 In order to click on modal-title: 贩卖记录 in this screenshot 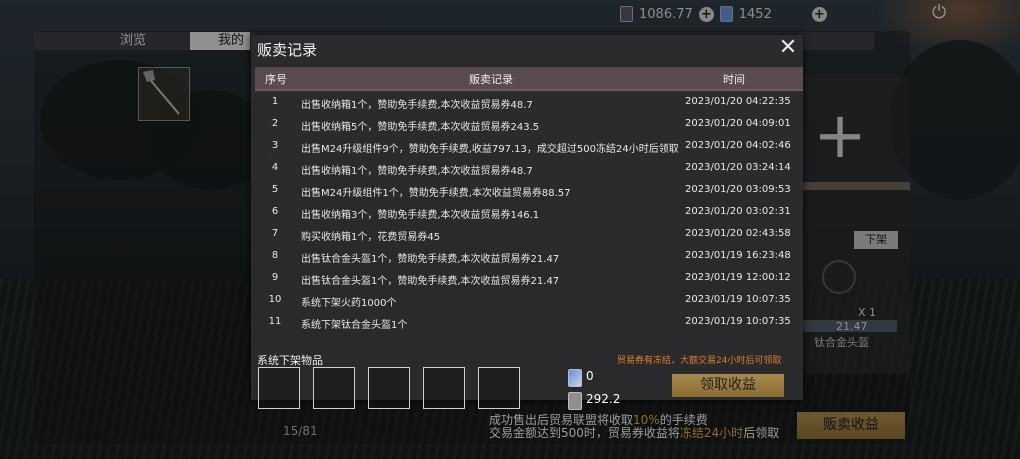, I will do `click(287, 50)`.